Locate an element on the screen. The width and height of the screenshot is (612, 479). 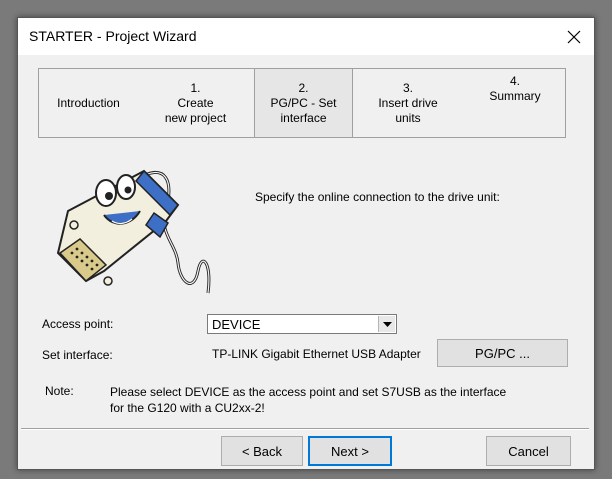
step-label: new project is located at coordinates (195, 117).